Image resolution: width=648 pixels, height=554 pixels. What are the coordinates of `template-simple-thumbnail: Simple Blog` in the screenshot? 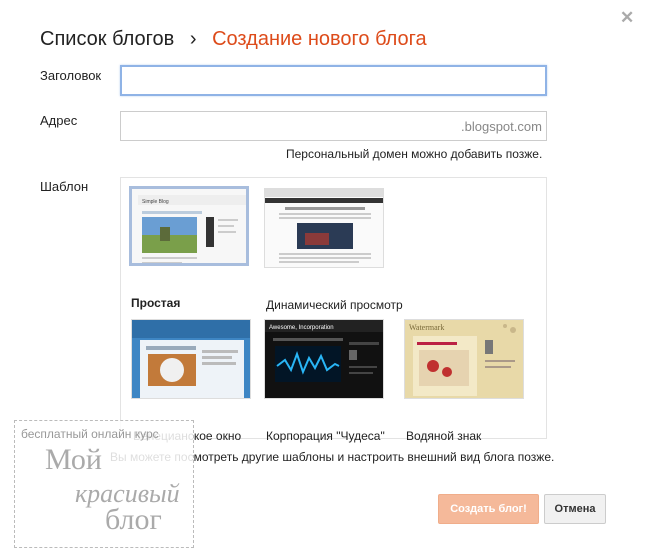 It's located at (189, 226).